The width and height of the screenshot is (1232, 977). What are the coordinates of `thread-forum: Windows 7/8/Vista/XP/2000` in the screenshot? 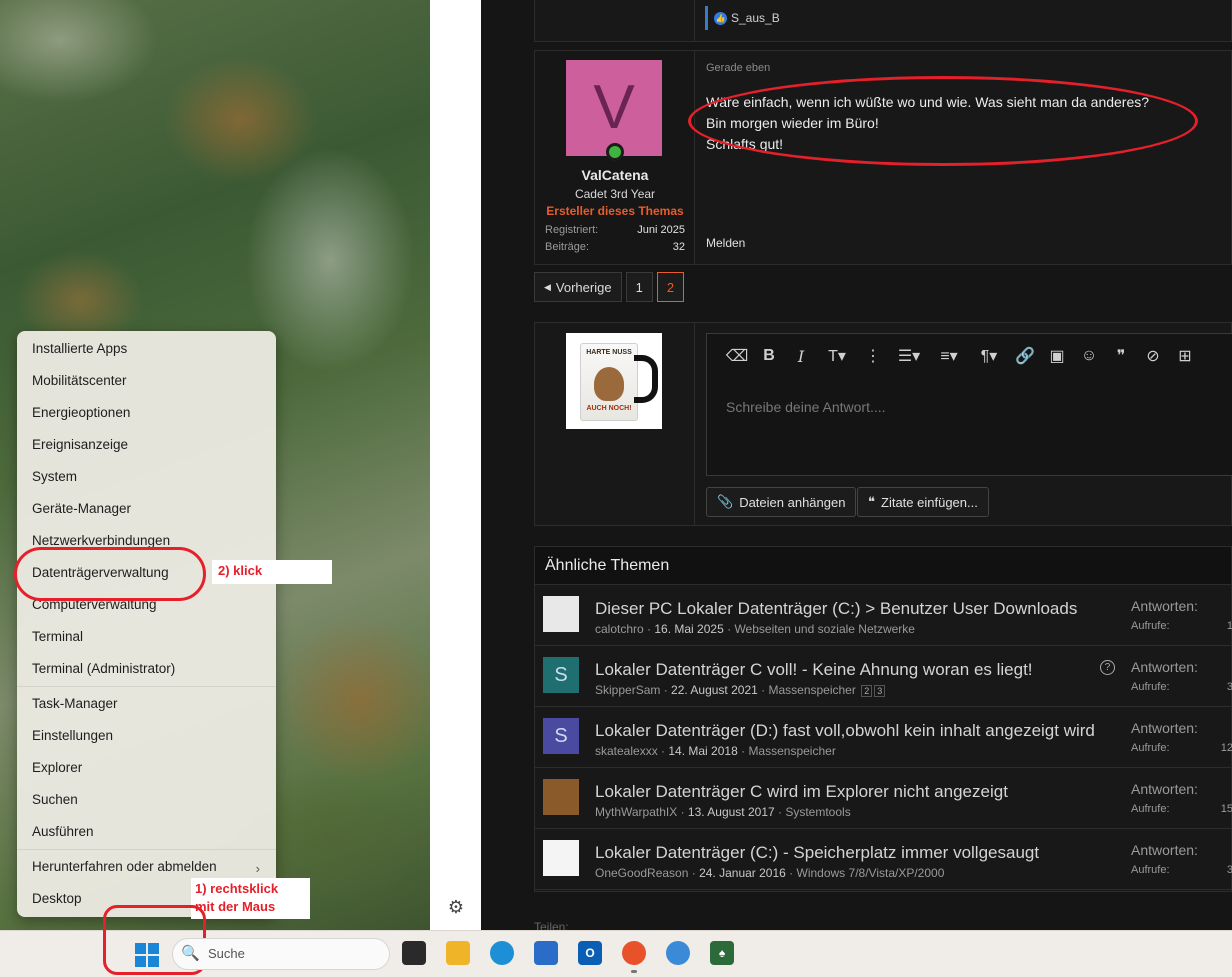 It's located at (871, 873).